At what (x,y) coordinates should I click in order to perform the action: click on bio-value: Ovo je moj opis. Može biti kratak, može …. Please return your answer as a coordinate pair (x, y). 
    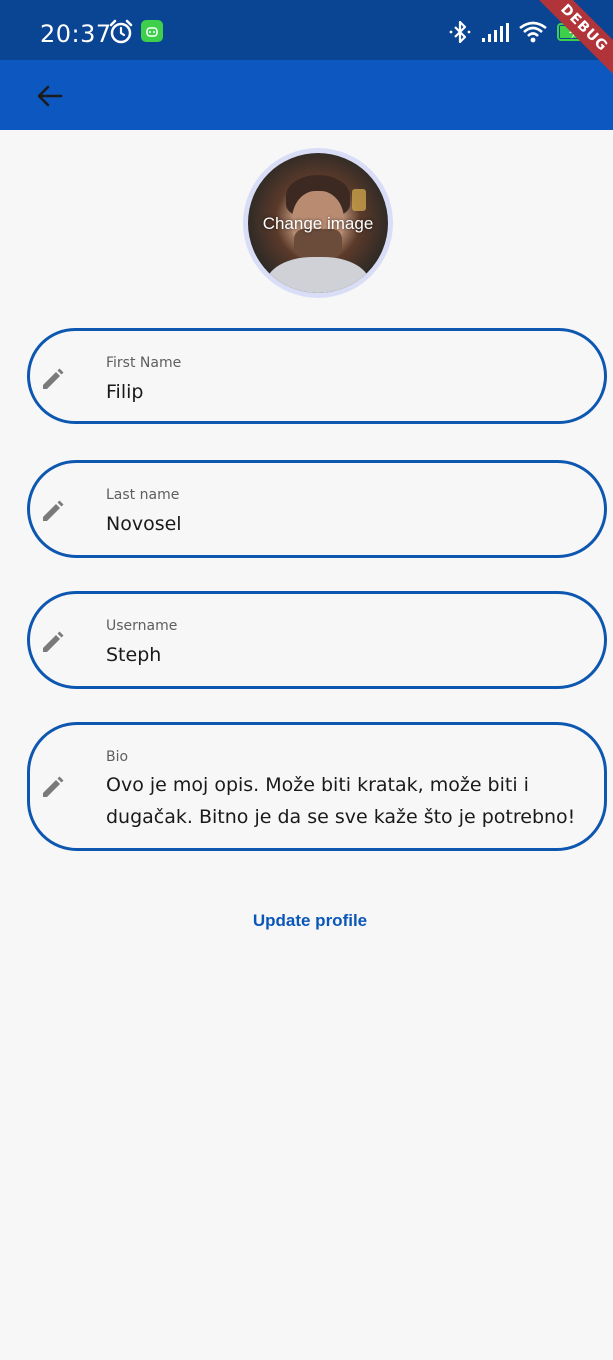
    Looking at the image, I should click on (341, 801).